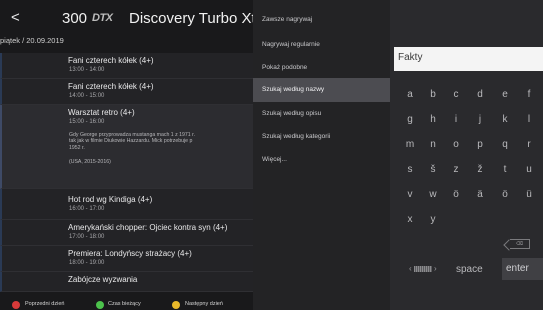 This screenshot has width=543, height=310. I want to click on key: k, so click(505, 119).